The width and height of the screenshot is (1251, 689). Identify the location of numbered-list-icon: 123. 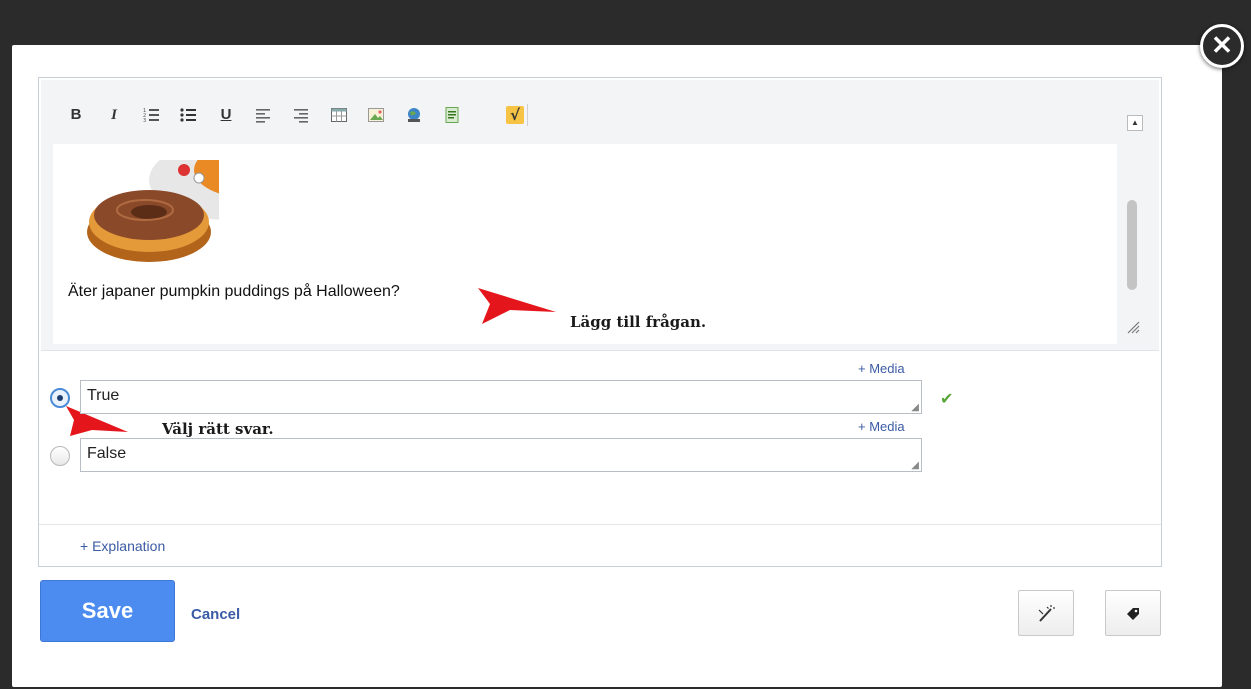
(151, 115).